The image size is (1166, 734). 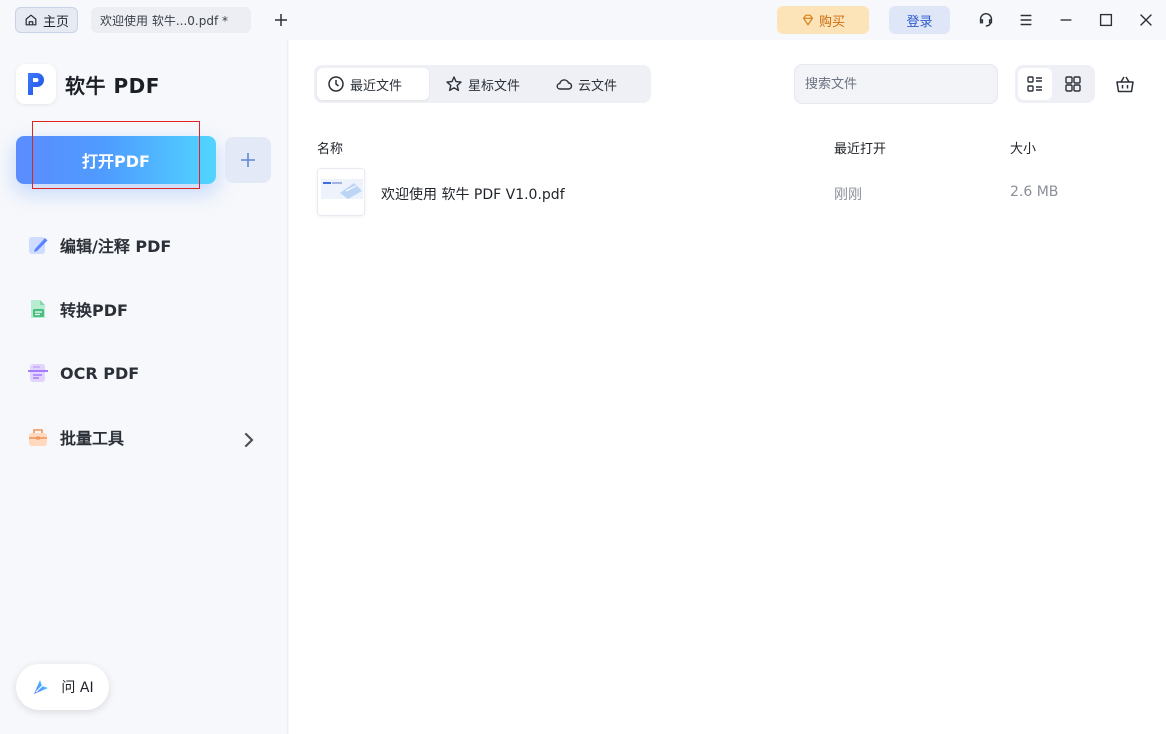 I want to click on file-thumbnail, so click(x=341, y=192).